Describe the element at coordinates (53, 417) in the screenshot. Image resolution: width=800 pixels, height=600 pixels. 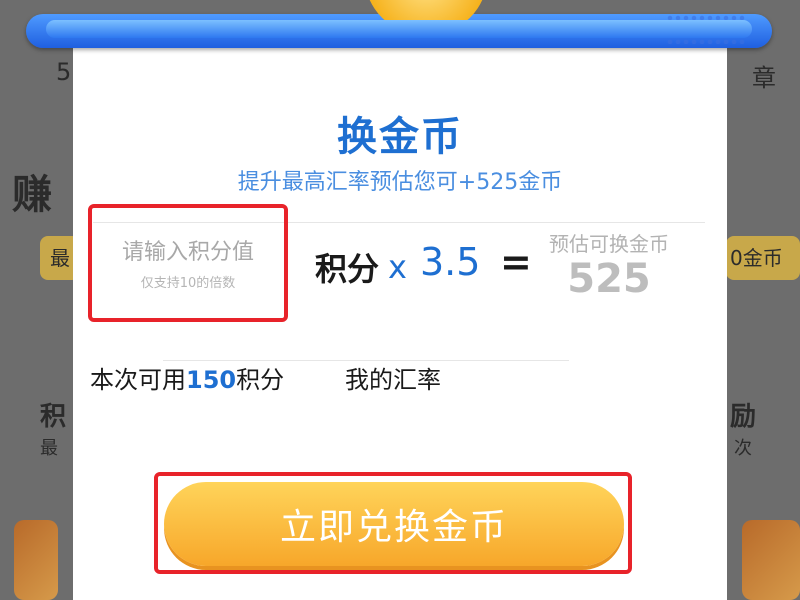
I see `bg-fragment: 积` at that location.